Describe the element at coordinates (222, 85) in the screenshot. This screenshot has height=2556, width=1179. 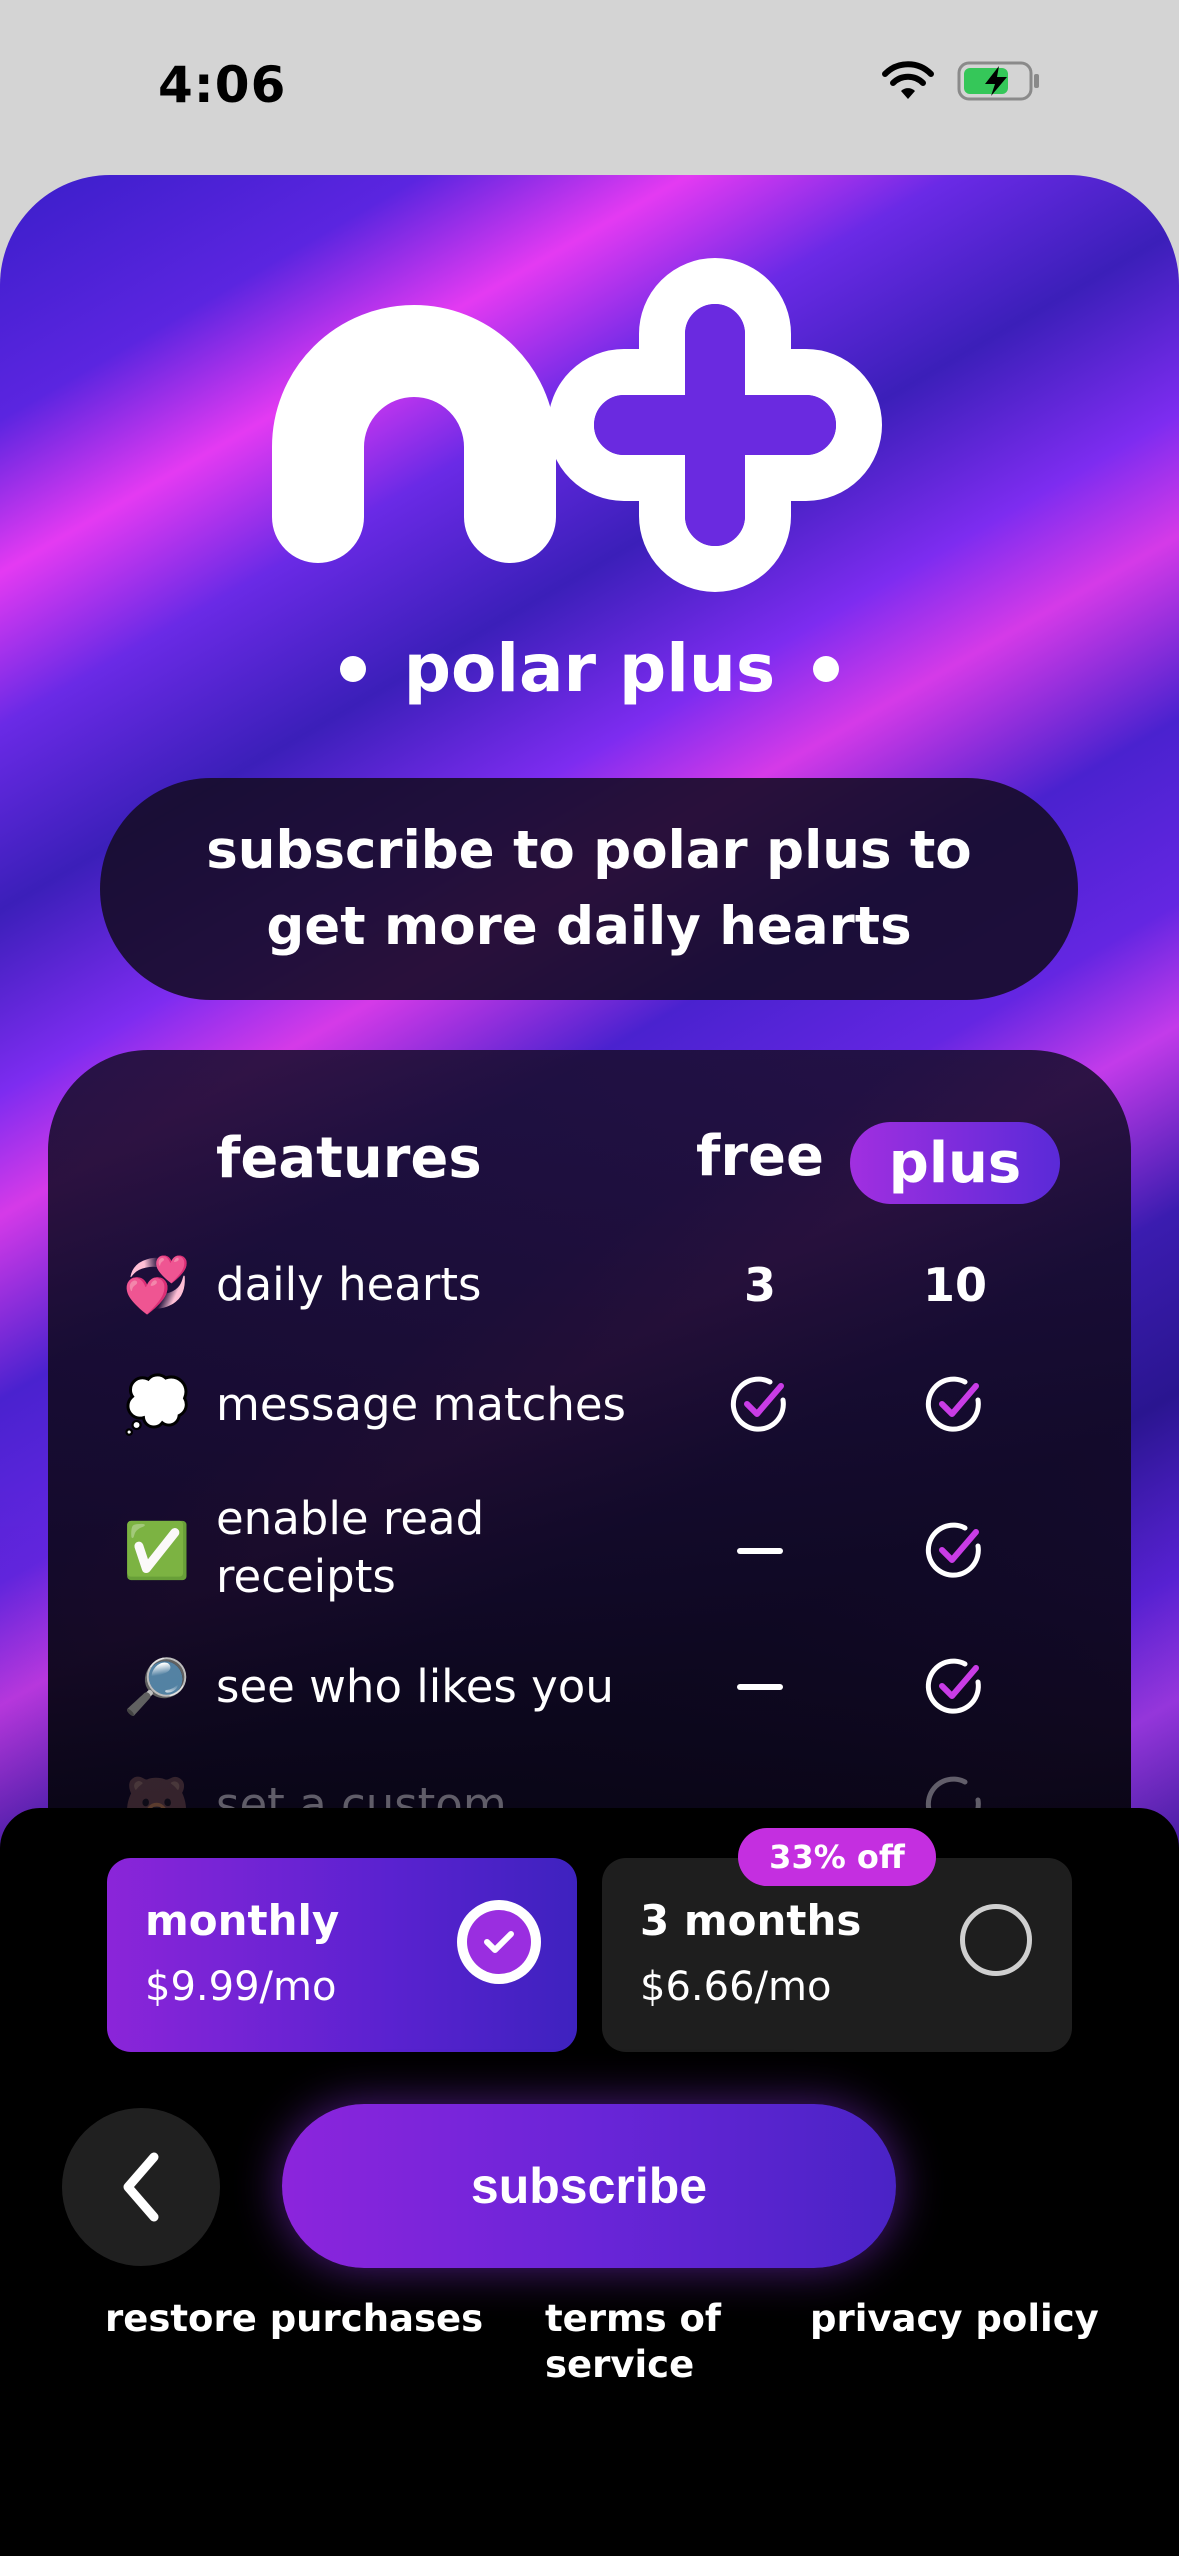
I see `status-time: 4:06` at that location.